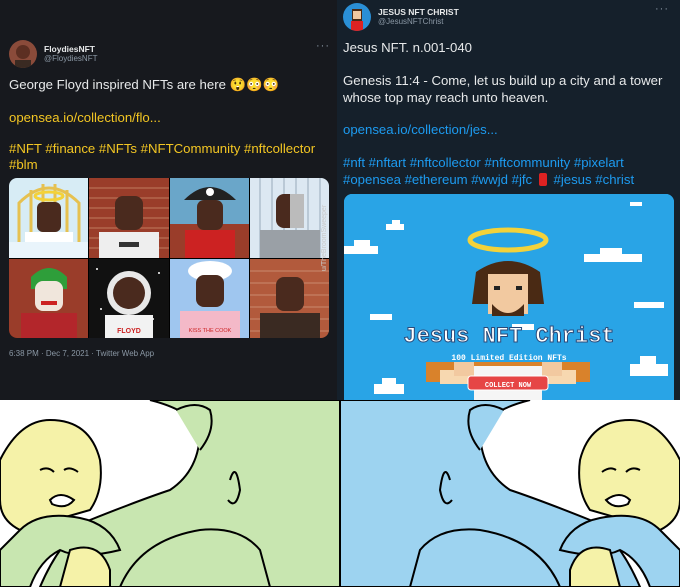  What do you see at coordinates (129, 331) in the screenshot?
I see `floyd-shirt-text: FLOYD` at bounding box center [129, 331].